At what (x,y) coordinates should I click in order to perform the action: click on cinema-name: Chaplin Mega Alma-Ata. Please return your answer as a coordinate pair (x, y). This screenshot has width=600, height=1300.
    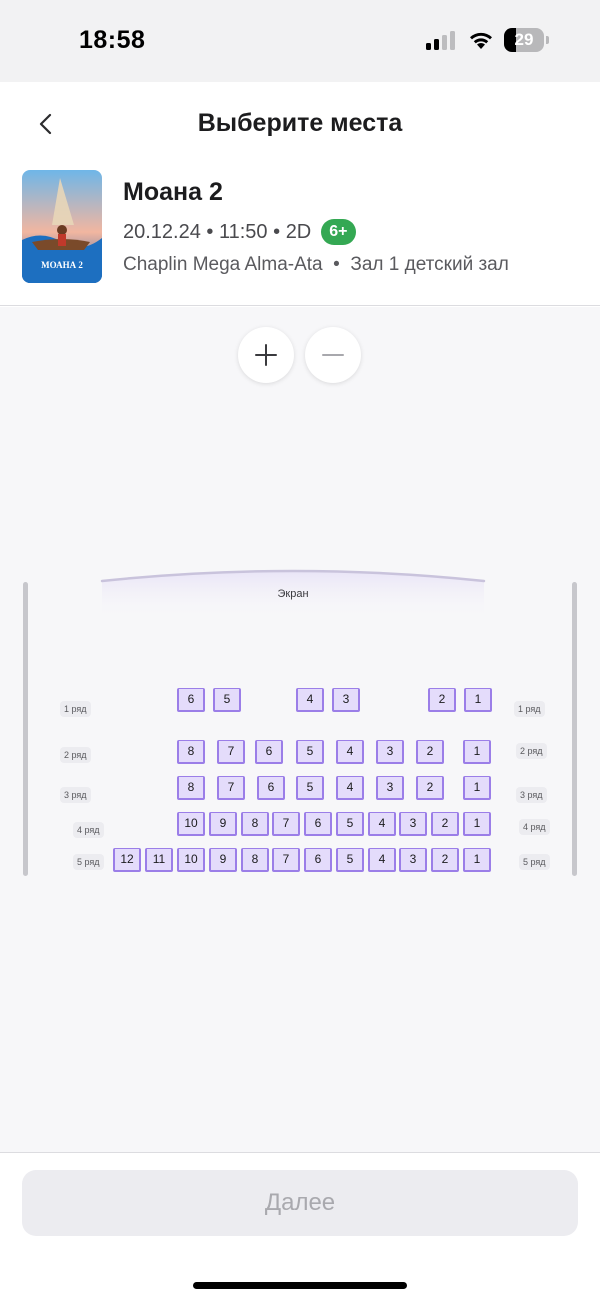
    Looking at the image, I should click on (223, 264).